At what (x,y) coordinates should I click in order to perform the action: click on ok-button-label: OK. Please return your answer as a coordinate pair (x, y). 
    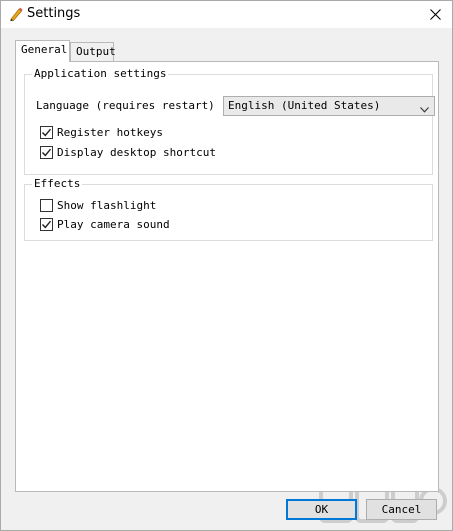
    Looking at the image, I should click on (321, 509).